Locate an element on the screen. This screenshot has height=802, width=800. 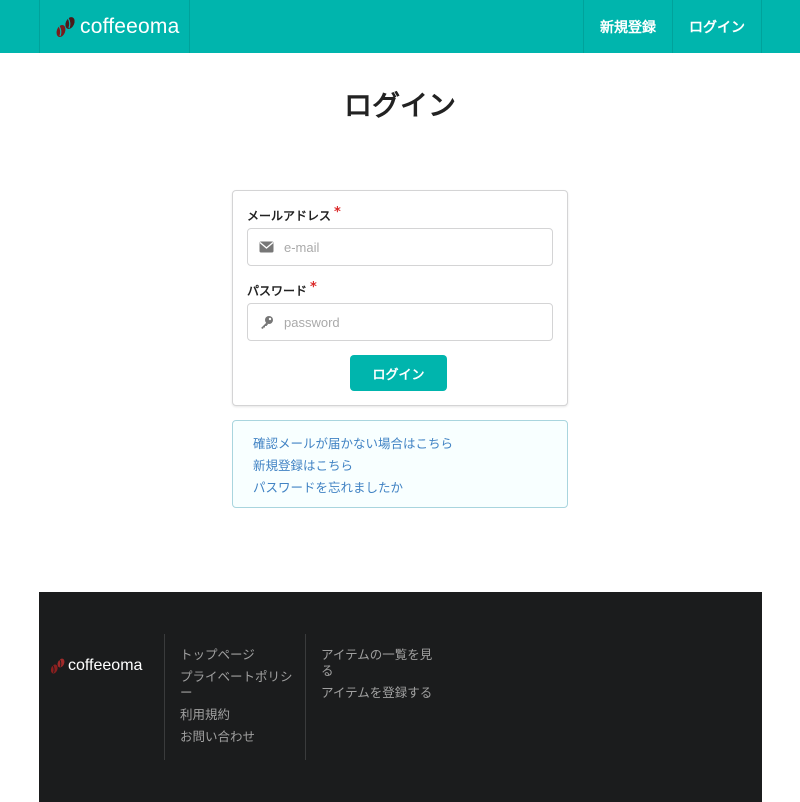
nav-right: 新規登録 ログイン is located at coordinates (672, 26).